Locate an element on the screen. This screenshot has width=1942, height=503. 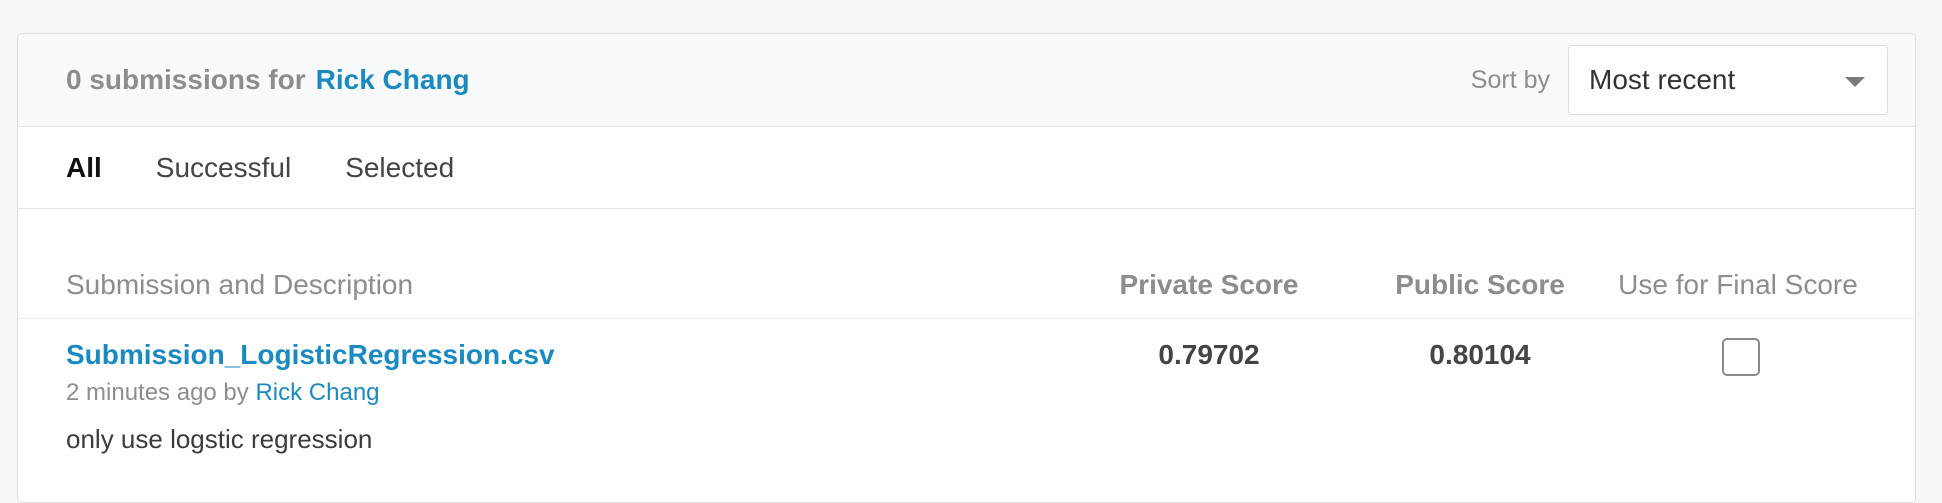
submission-time: 2 minutes ago by is located at coordinates (157, 392).